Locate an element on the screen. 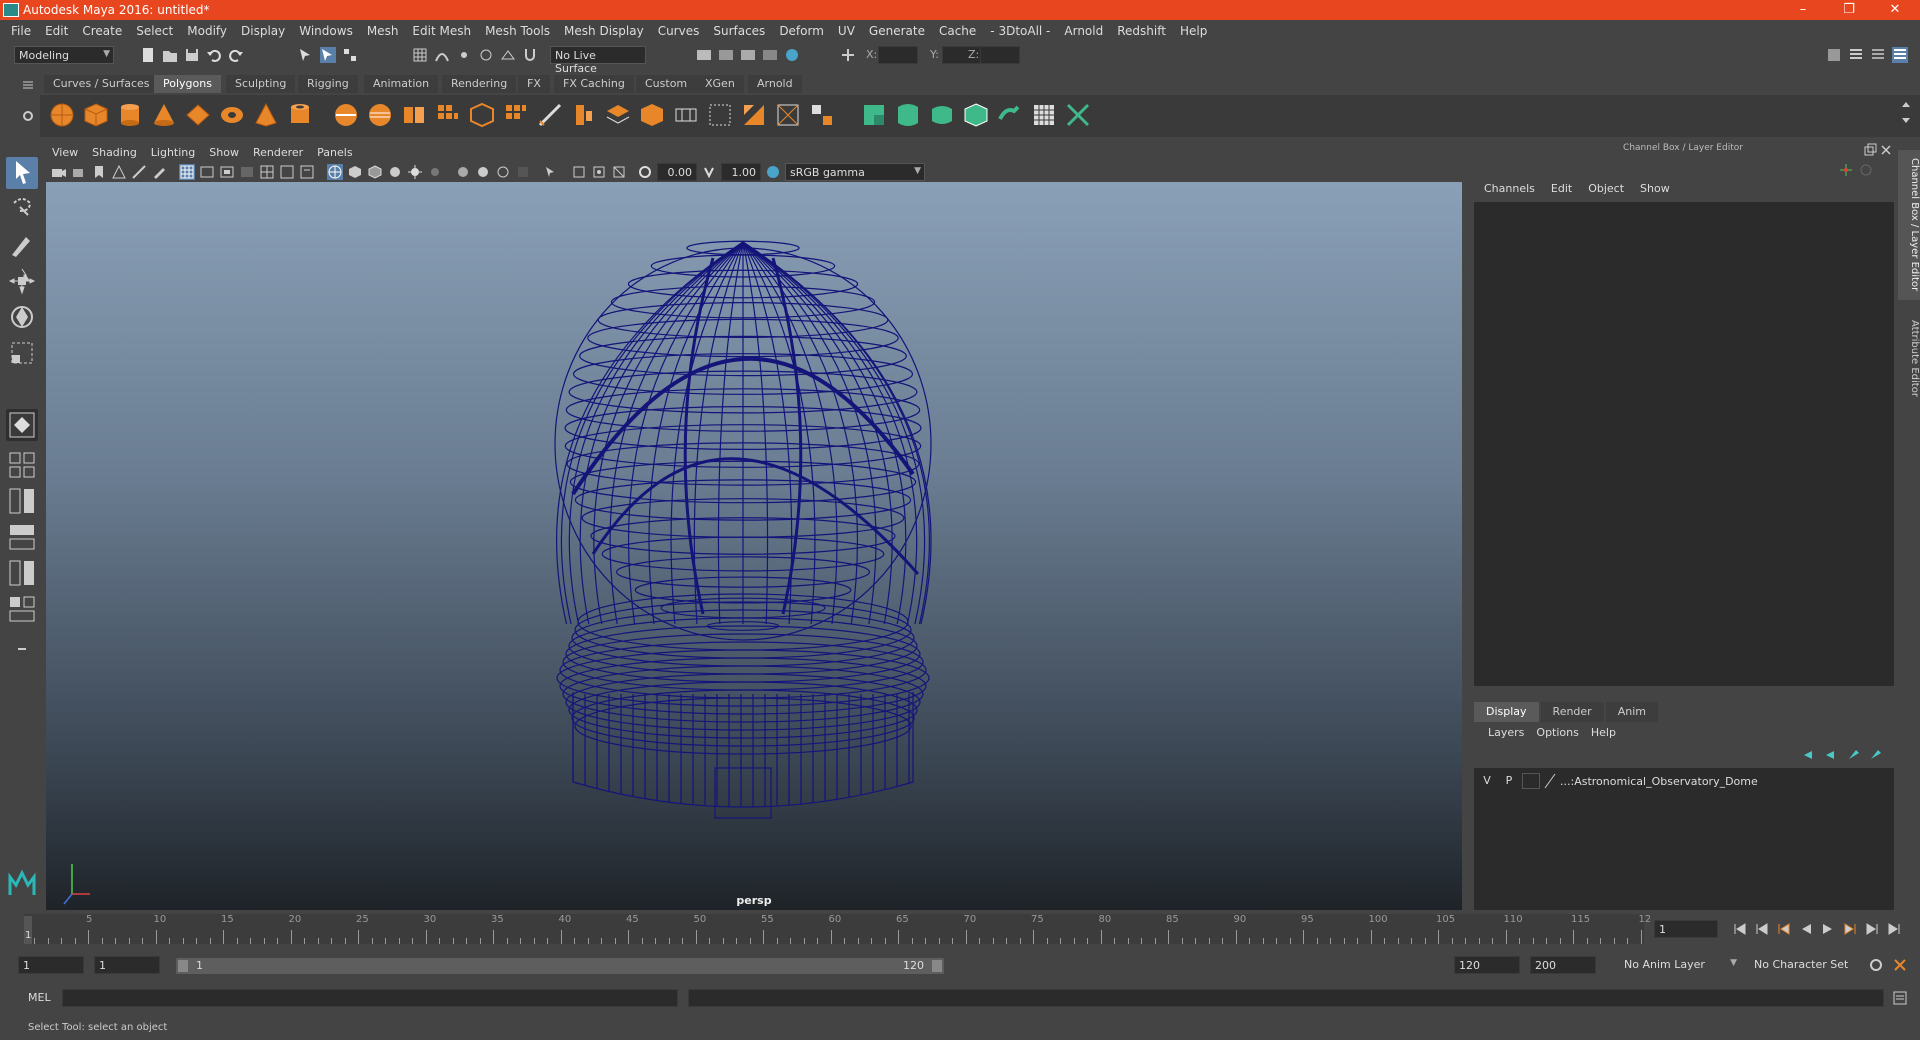  playback-start-field: 1 is located at coordinates (127, 965).